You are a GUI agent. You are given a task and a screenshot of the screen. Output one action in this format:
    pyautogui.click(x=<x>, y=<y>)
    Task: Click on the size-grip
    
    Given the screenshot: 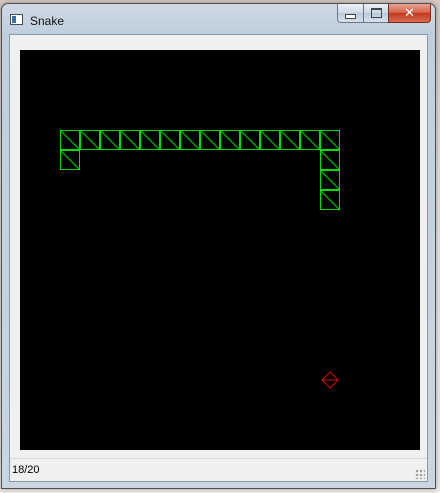 What is the action you would take?
    pyautogui.click(x=420, y=474)
    